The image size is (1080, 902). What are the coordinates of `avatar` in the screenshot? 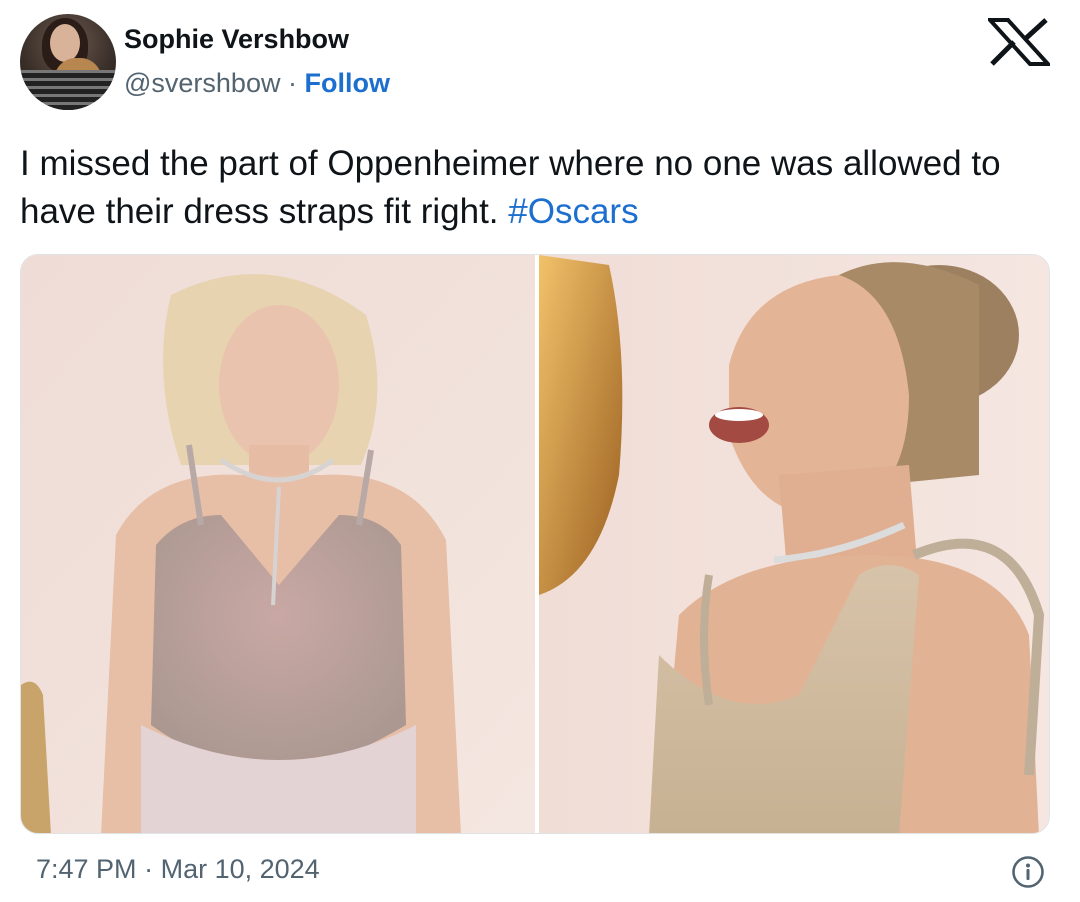 It's located at (68, 62).